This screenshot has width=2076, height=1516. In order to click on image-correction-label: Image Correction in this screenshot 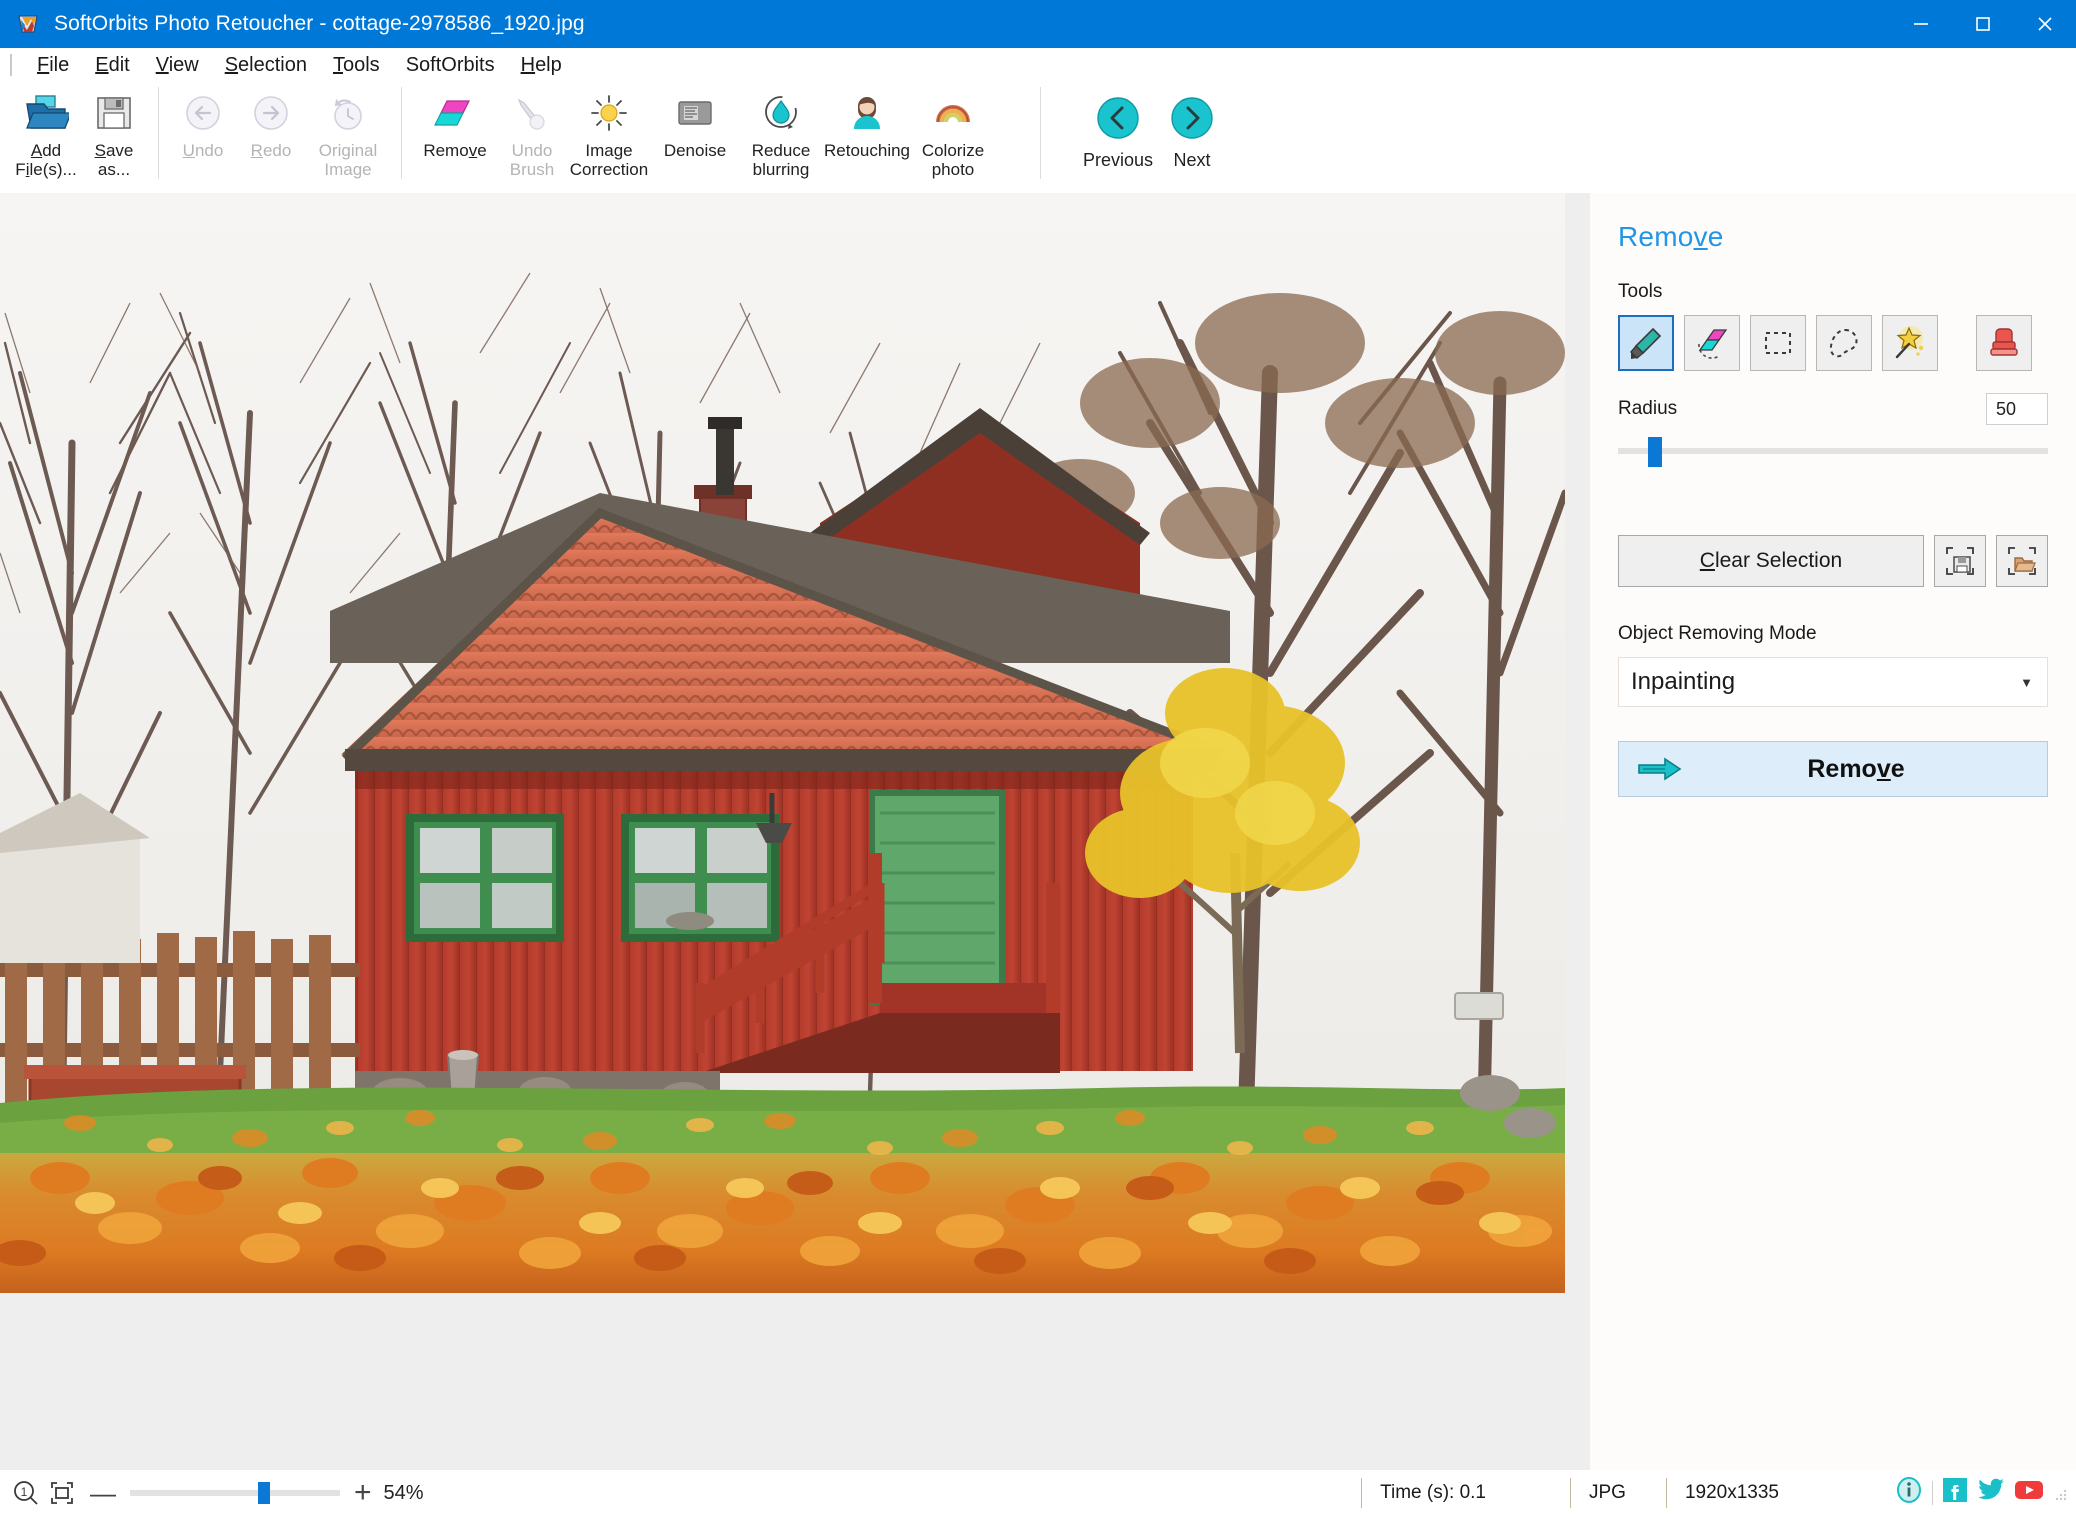, I will do `click(609, 160)`.